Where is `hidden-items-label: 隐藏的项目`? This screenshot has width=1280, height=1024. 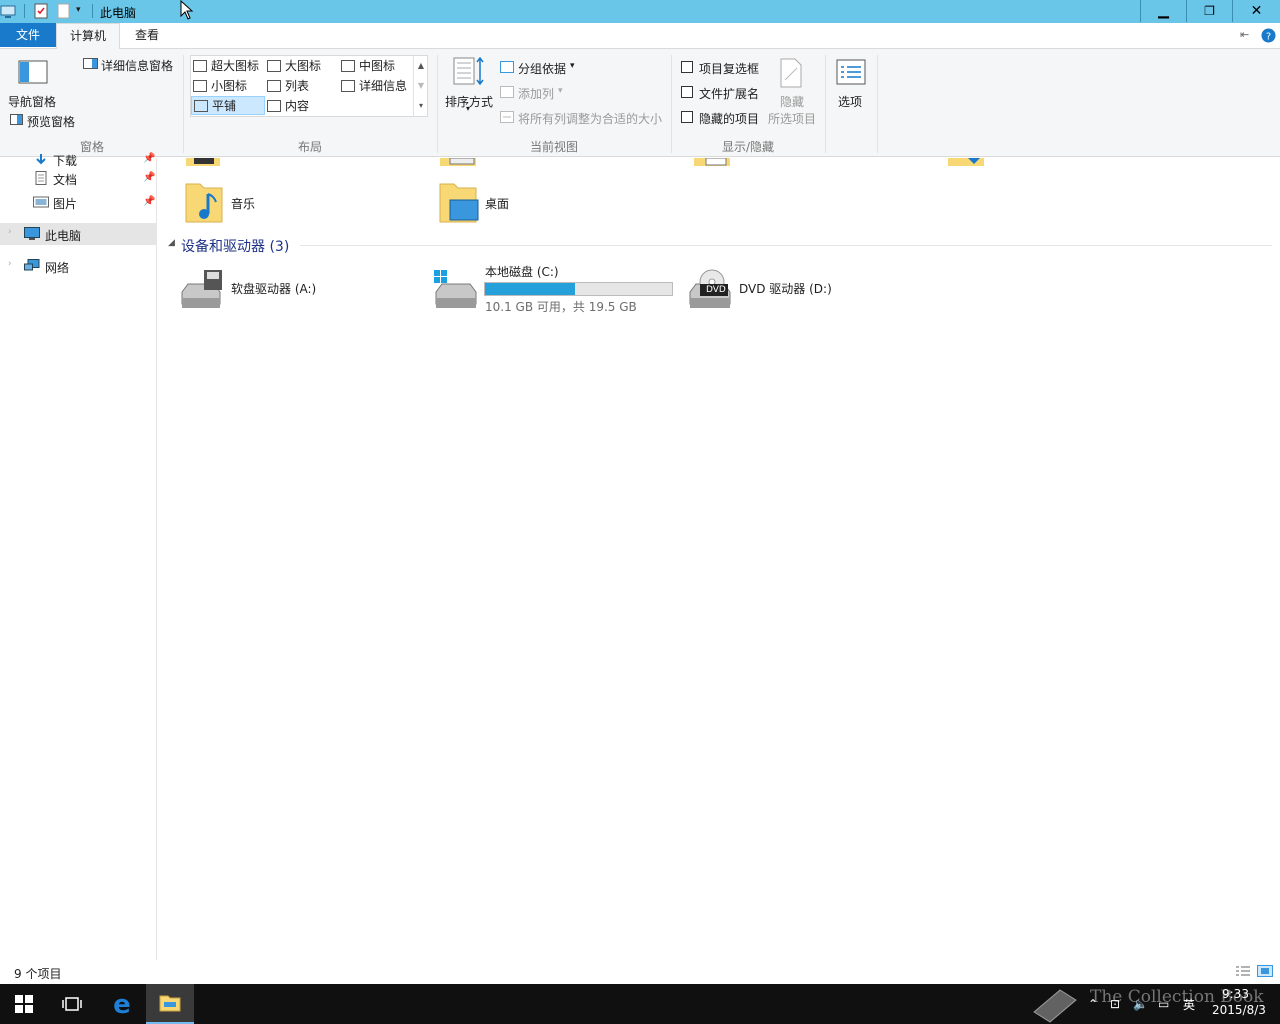 hidden-items-label: 隐藏的项目 is located at coordinates (729, 118).